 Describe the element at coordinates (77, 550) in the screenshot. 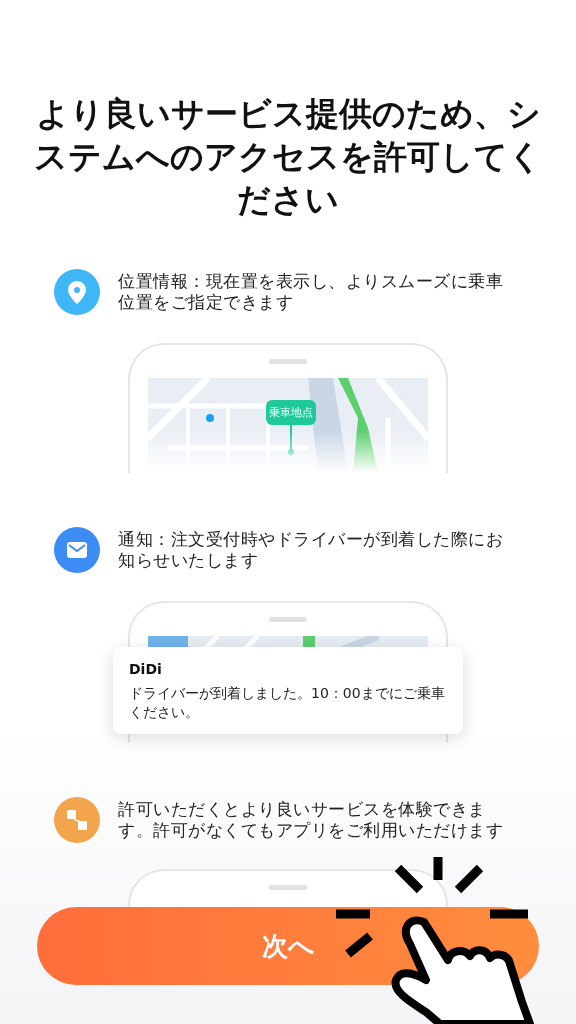

I see `mail-icon` at that location.